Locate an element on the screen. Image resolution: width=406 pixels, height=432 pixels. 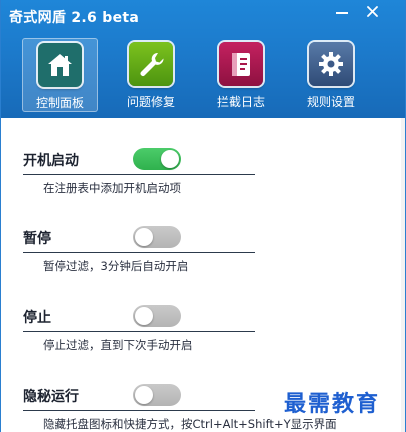
tab-problem-repair: 问题修复 is located at coordinates (151, 75).